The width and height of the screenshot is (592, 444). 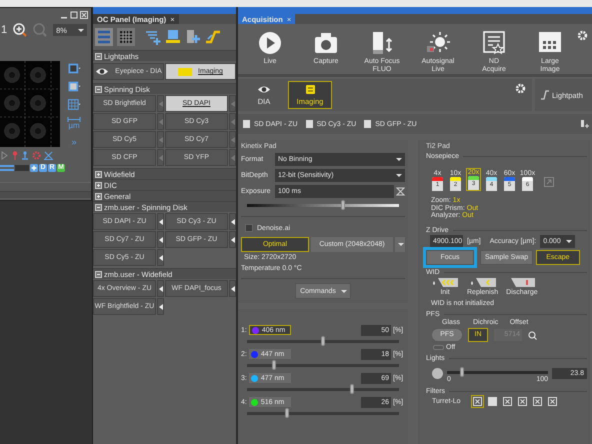 What do you see at coordinates (400, 244) in the screenshot?
I see `dropdown-button` at bounding box center [400, 244].